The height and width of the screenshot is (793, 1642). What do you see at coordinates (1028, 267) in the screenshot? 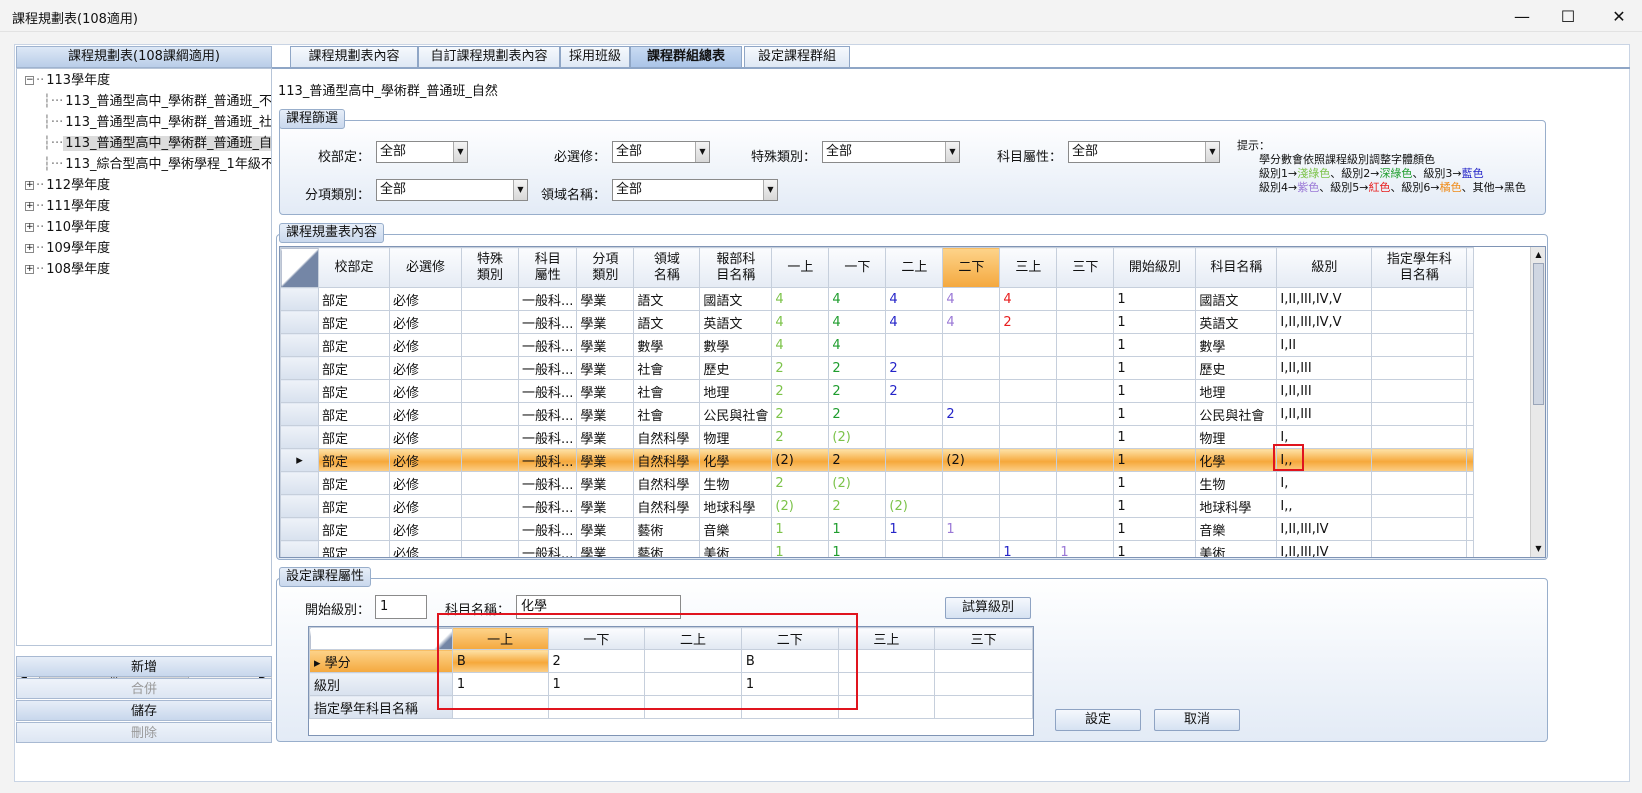
I see `column-header: 三上` at bounding box center [1028, 267].